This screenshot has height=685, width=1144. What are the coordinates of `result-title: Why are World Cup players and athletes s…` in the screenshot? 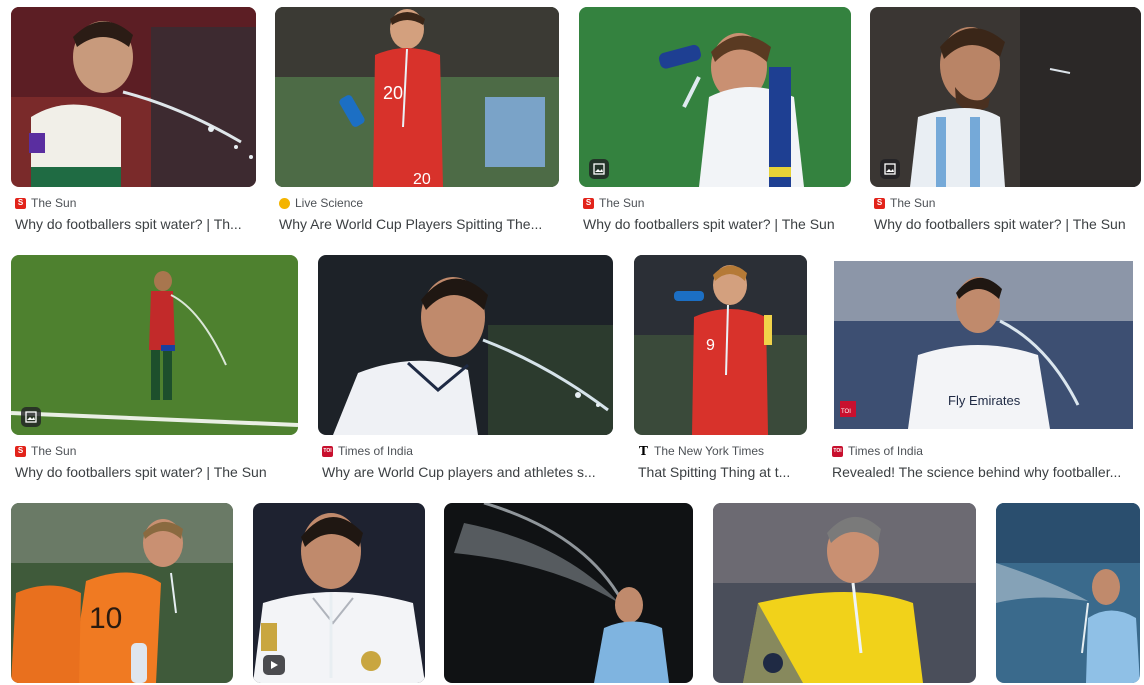 It's located at (467, 472).